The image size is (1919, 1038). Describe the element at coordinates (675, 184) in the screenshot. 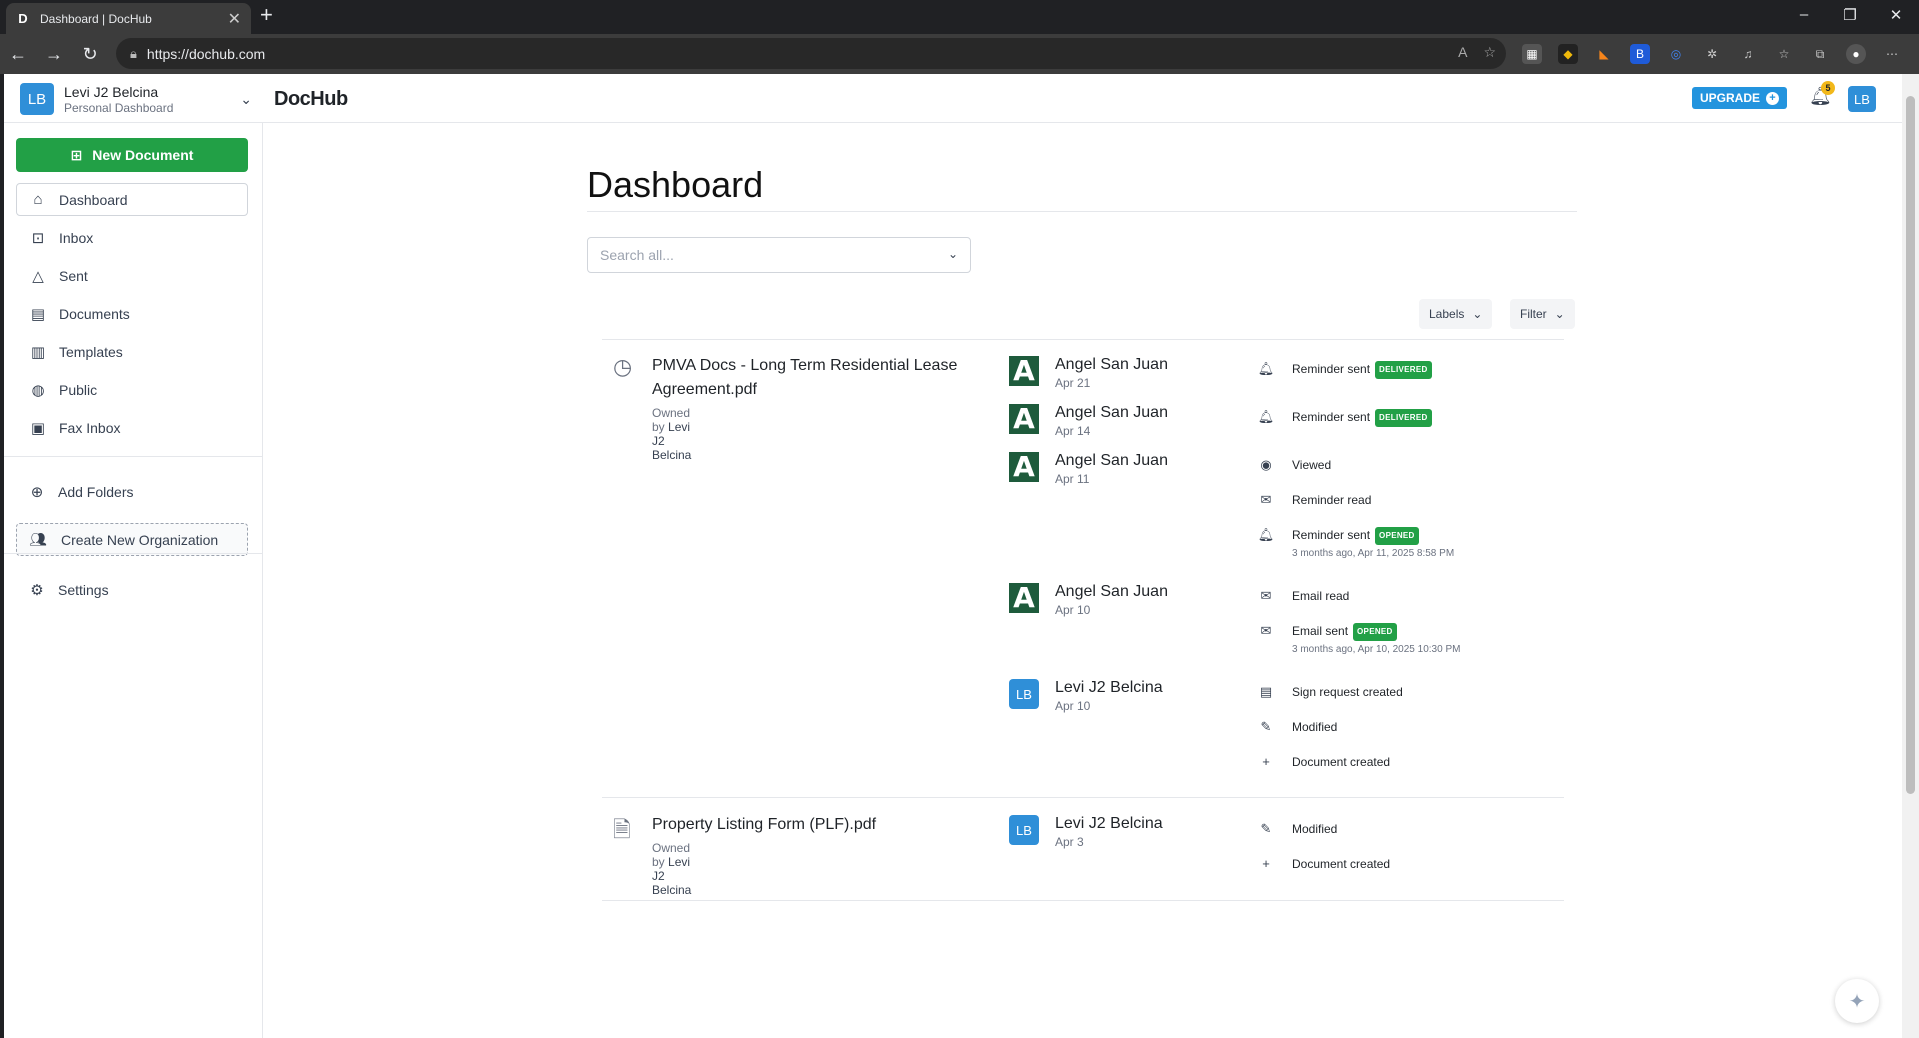

I see `page-title: Dashboard` at that location.